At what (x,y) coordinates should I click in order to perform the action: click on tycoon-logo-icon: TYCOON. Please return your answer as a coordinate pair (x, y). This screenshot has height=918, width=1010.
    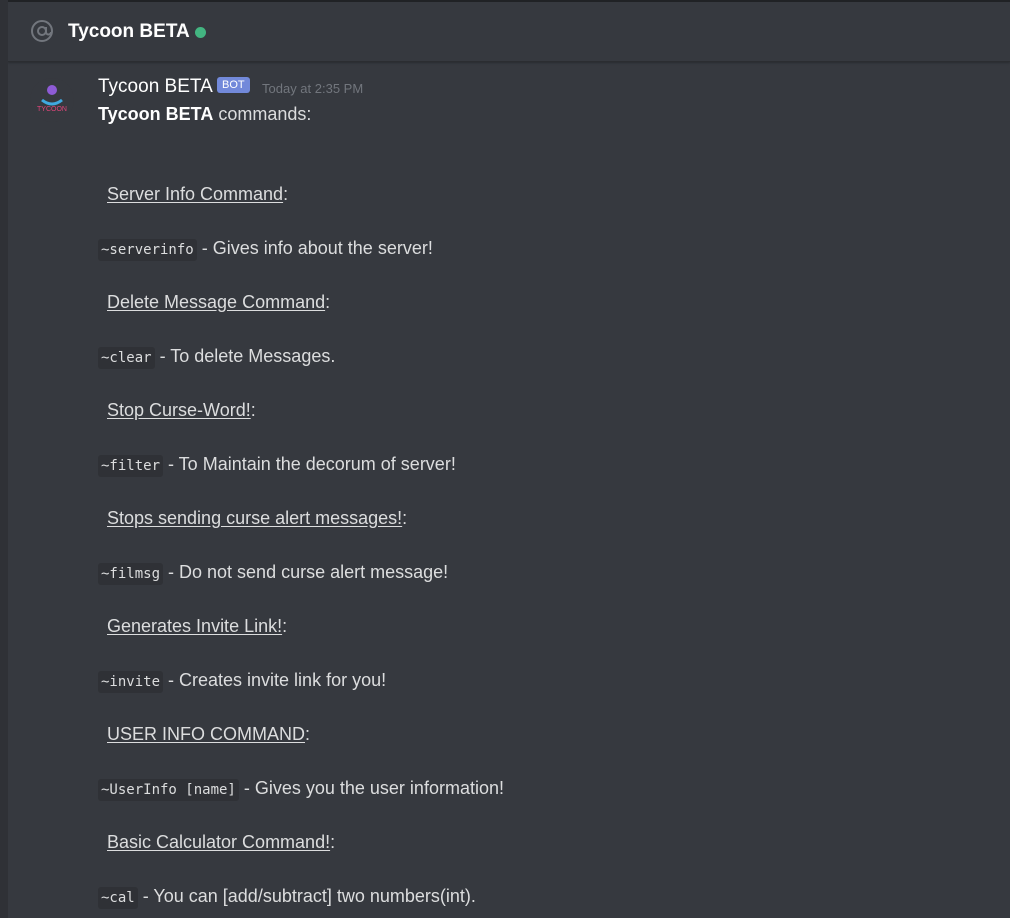
    Looking at the image, I should click on (52, 100).